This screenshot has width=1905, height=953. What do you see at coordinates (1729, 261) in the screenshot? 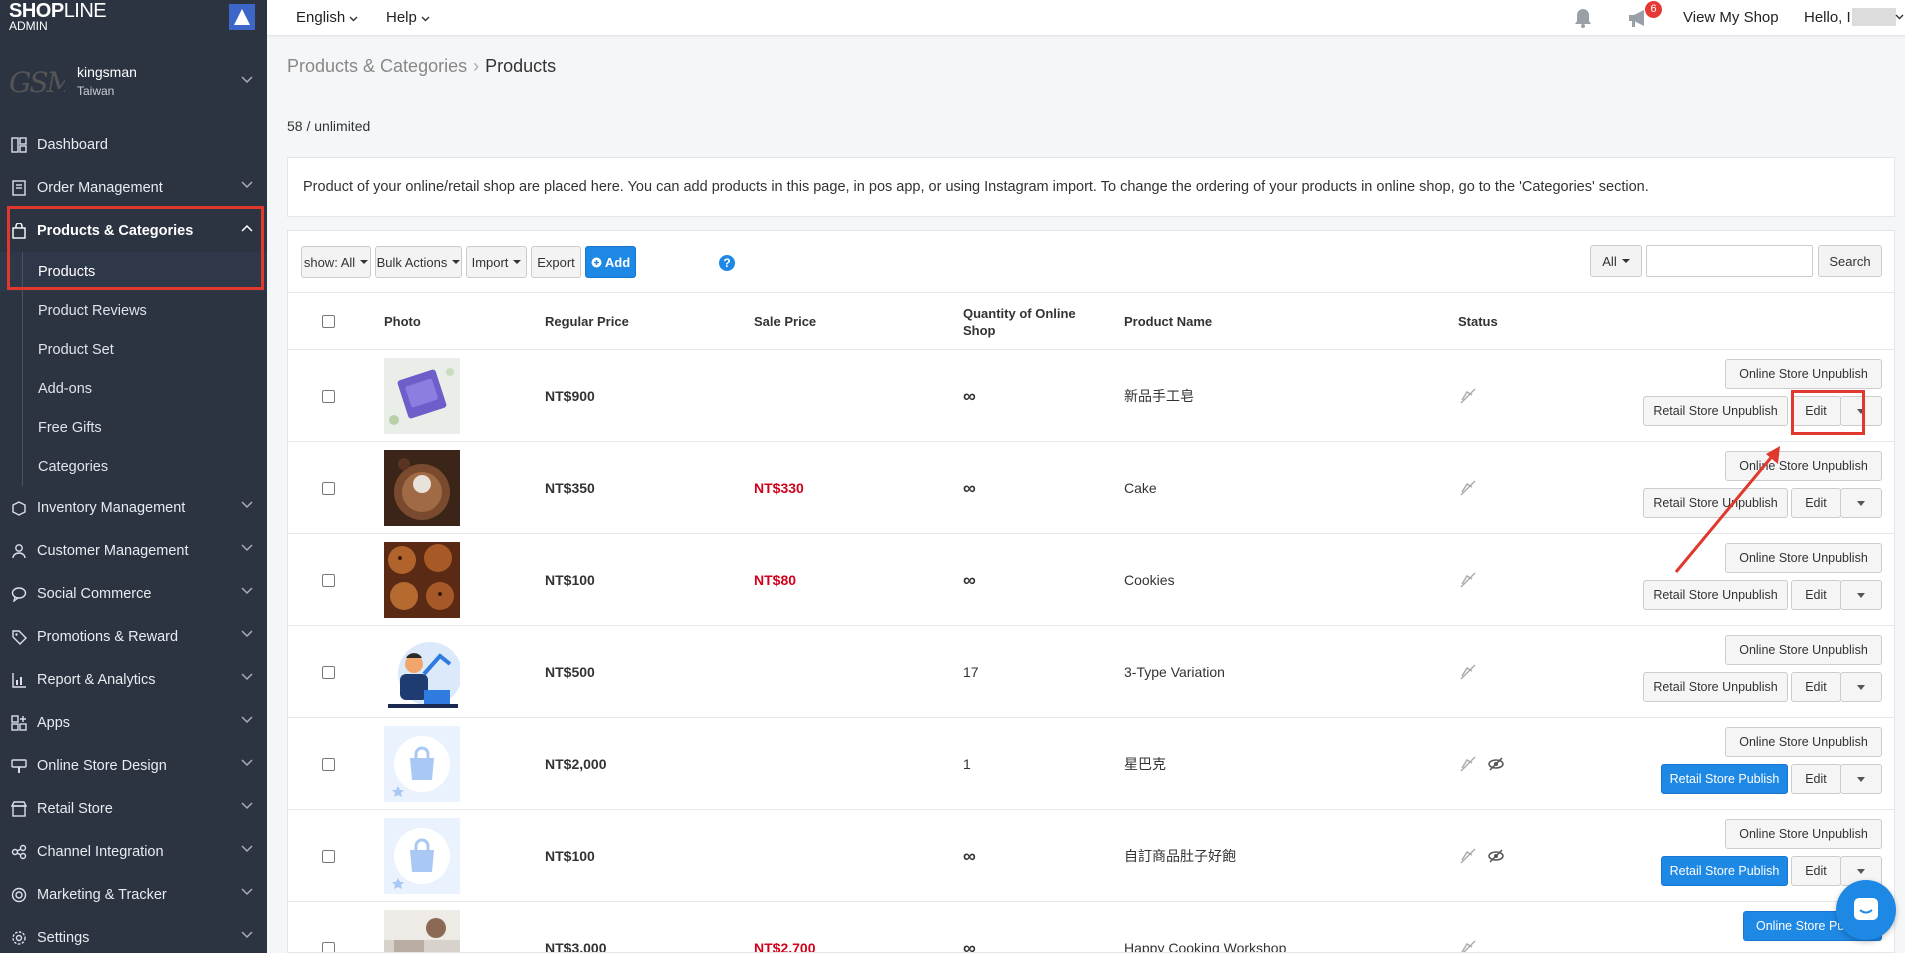
I see `search-input` at bounding box center [1729, 261].